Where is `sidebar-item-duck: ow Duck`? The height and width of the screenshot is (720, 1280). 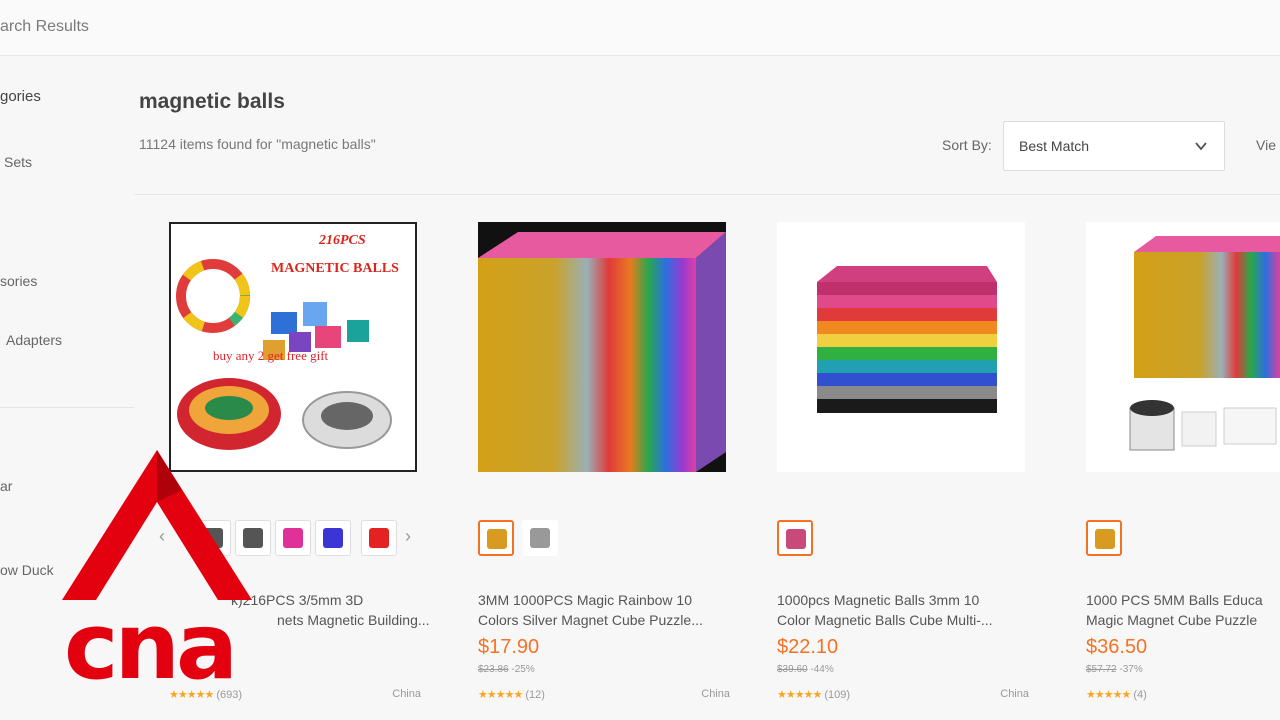
sidebar-item-duck: ow Duck is located at coordinates (27, 570).